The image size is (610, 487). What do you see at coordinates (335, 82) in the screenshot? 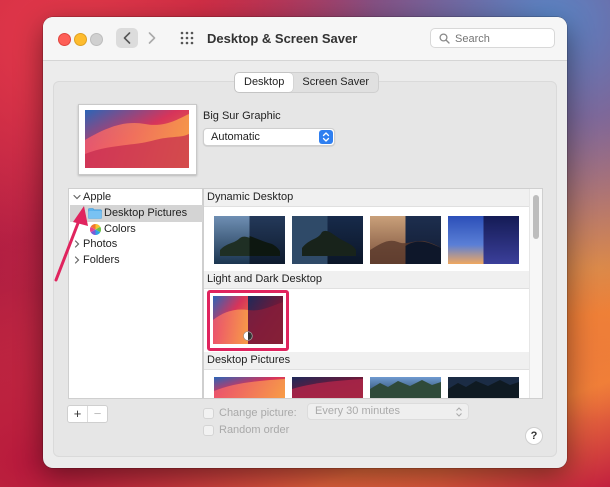
I see `tab-screen-saver: Screen Saver` at bounding box center [335, 82].